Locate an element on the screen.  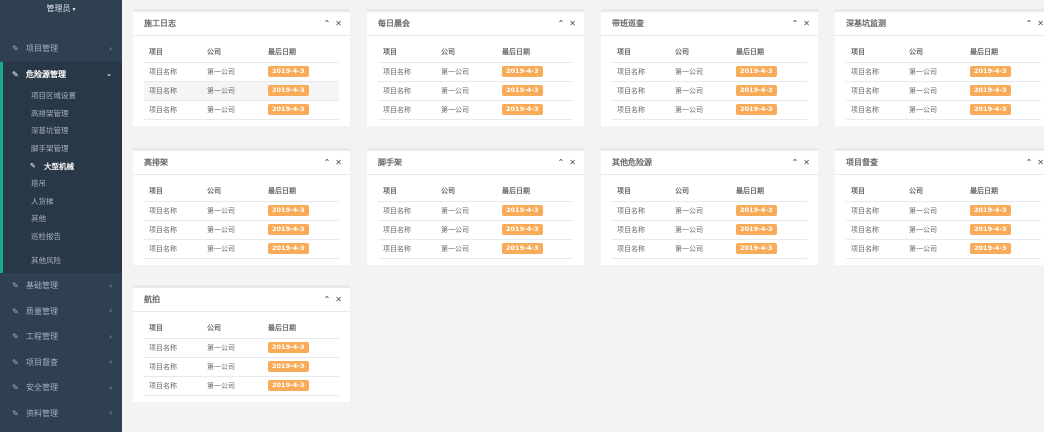
sub-item-large-machinery: ✎ 大型机械 is located at coordinates (62, 166).